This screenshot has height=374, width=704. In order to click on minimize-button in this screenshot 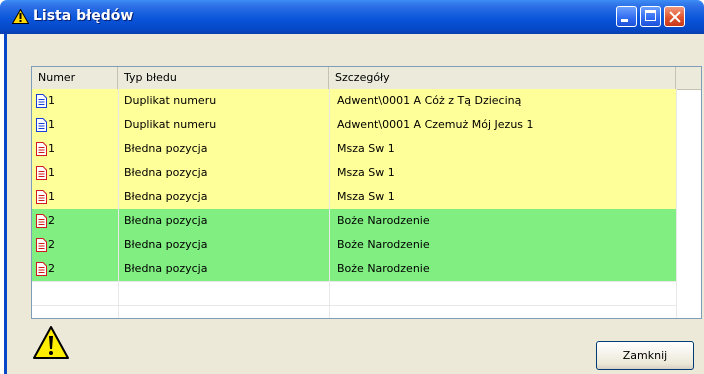, I will do `click(626, 16)`.